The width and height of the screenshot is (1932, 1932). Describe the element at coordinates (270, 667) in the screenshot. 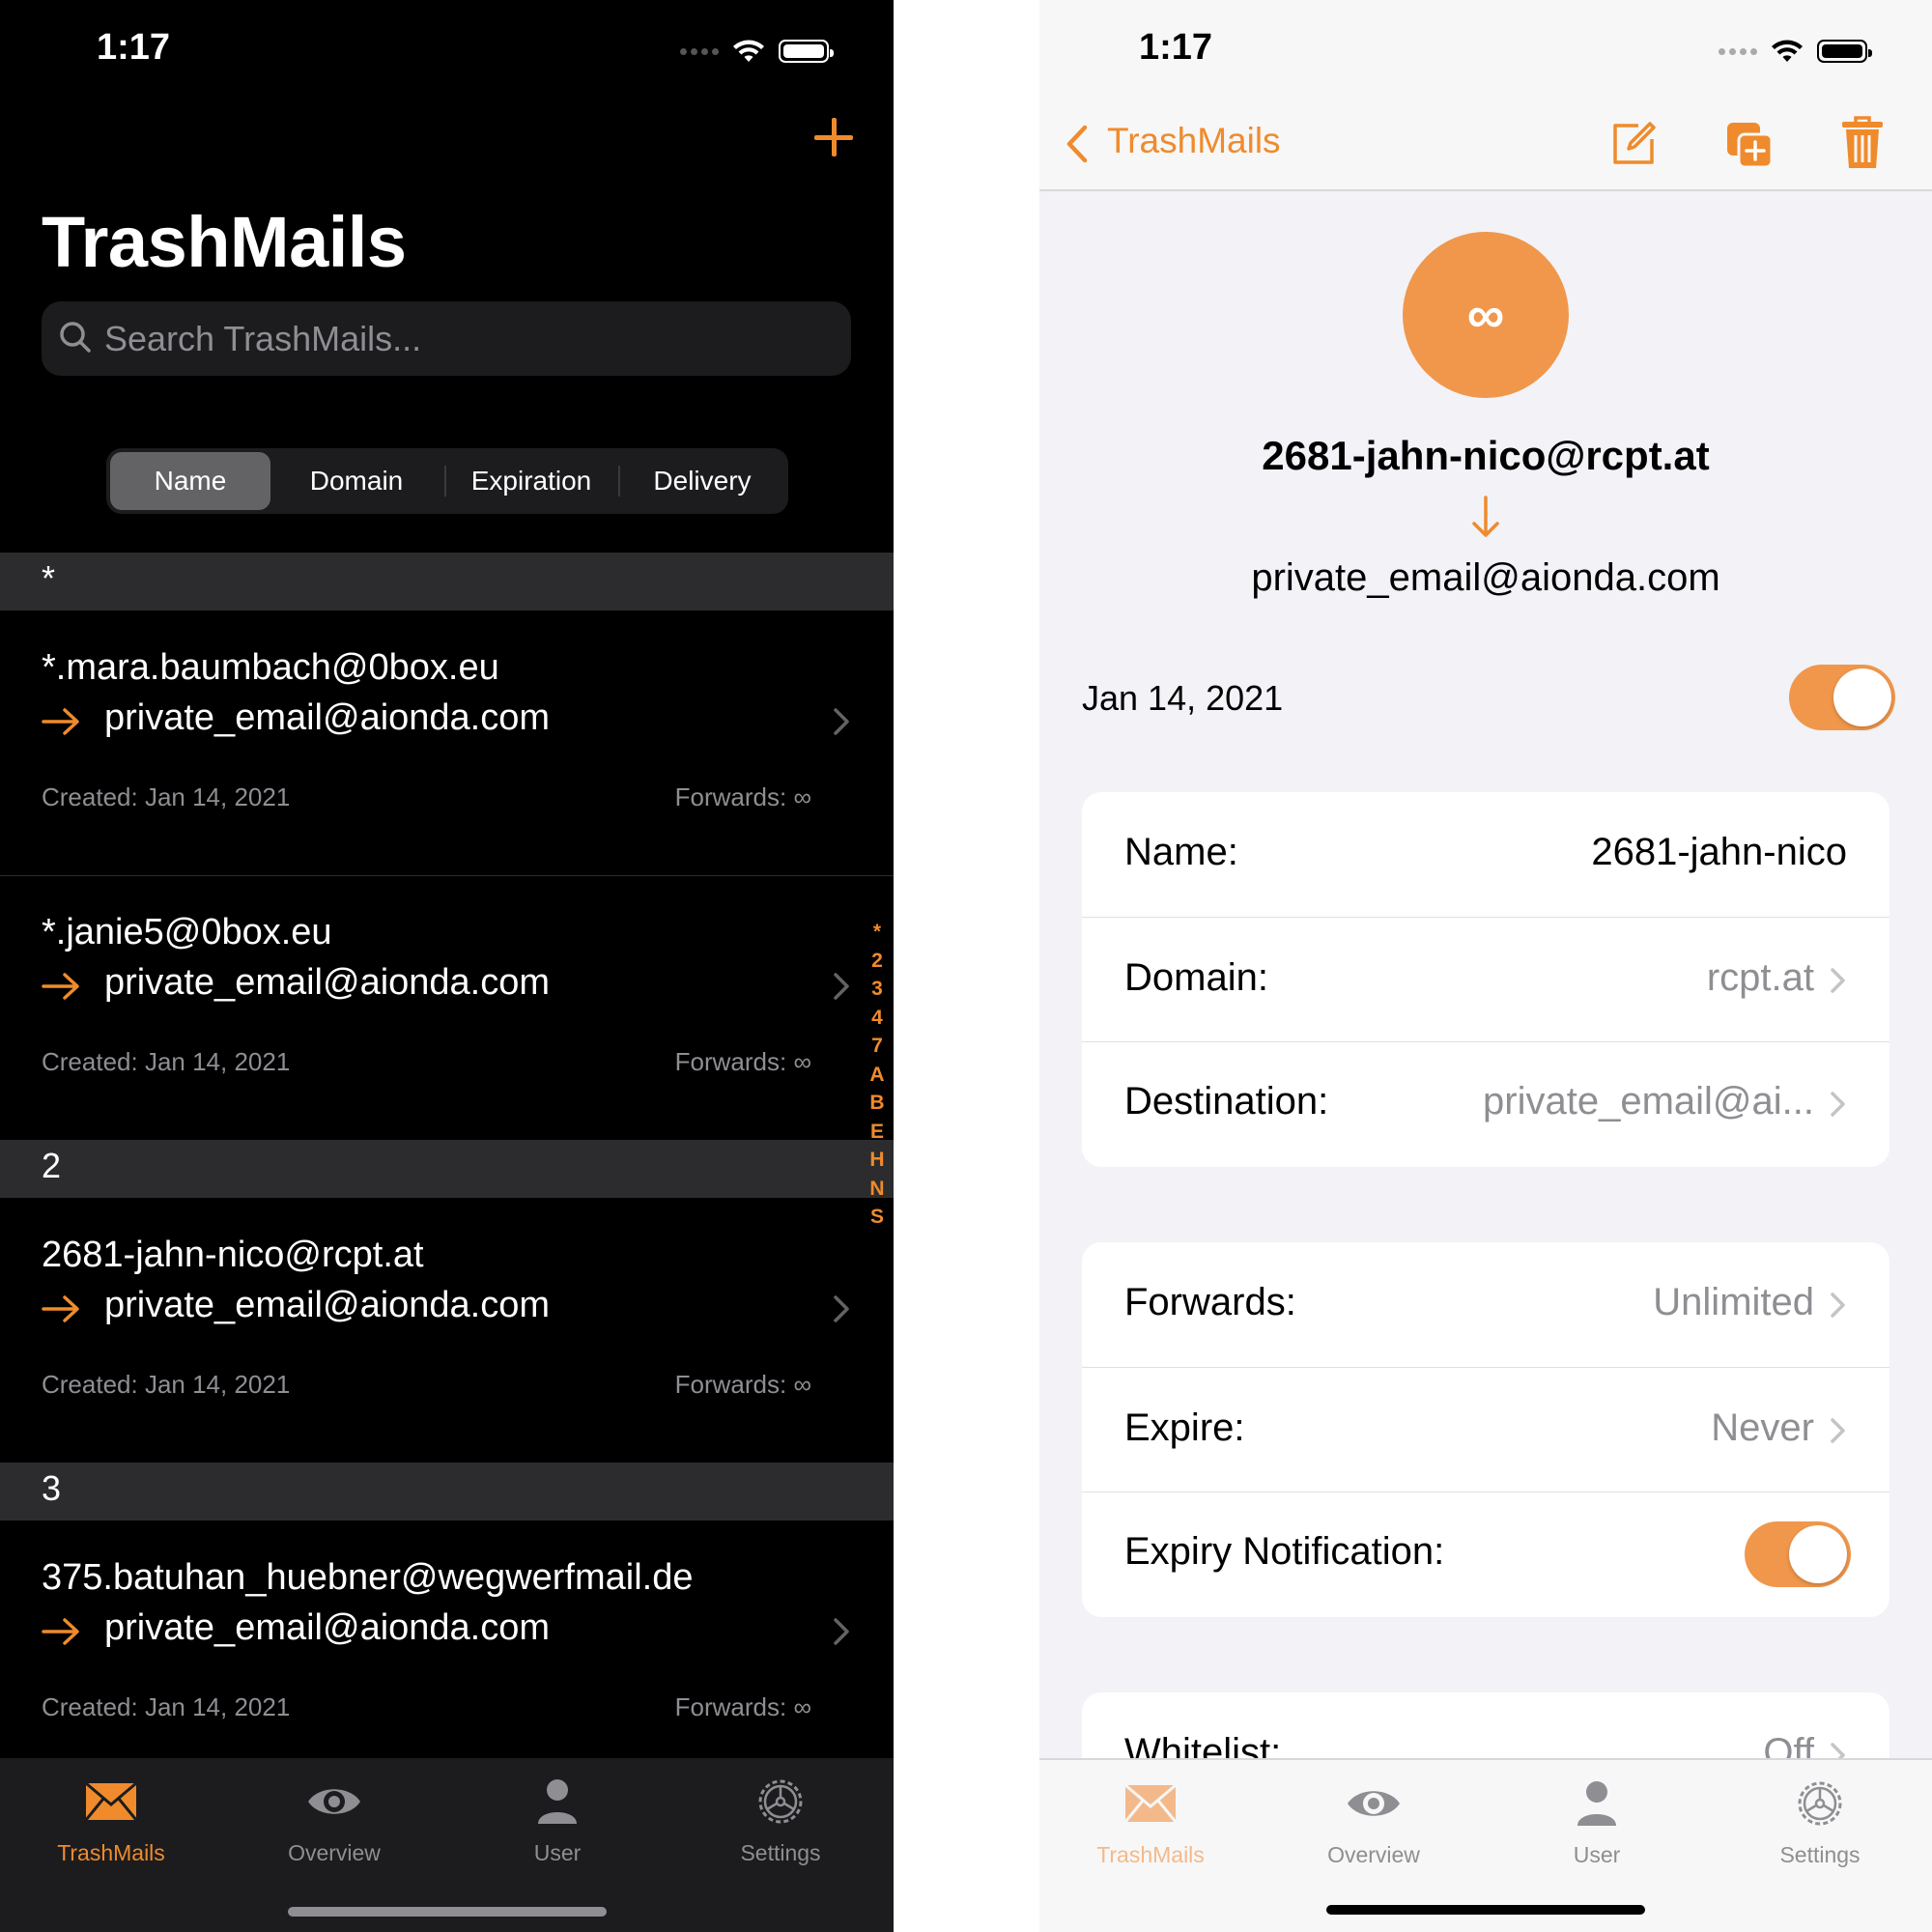

I see `trashmail-address: *.mara.baumbach@0box.eu` at that location.